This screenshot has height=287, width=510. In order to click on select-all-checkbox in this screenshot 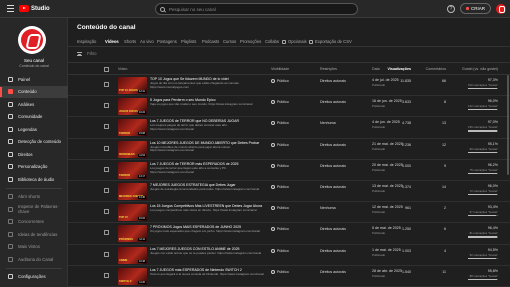, I will do `click(106, 69)`.